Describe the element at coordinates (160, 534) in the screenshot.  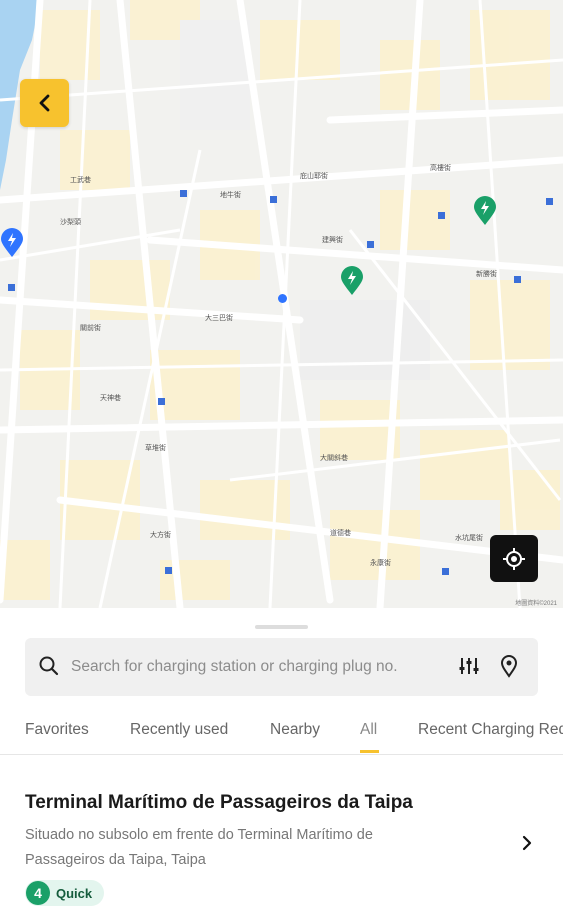
I see `street-label: 大方街` at that location.